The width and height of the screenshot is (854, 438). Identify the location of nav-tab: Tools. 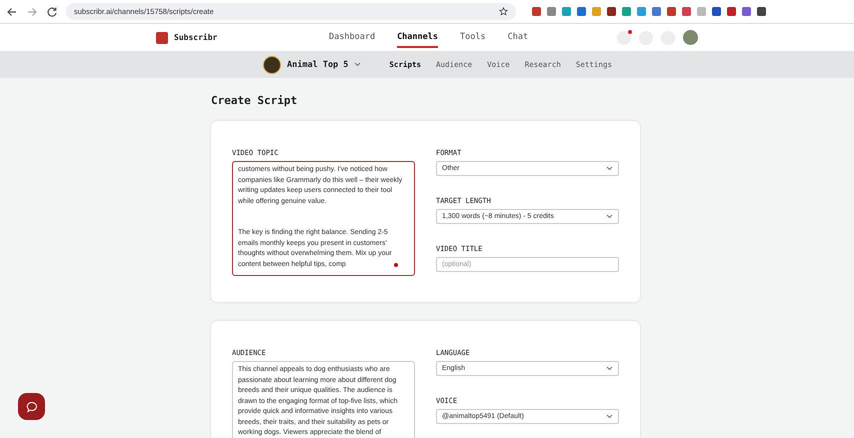
(473, 38).